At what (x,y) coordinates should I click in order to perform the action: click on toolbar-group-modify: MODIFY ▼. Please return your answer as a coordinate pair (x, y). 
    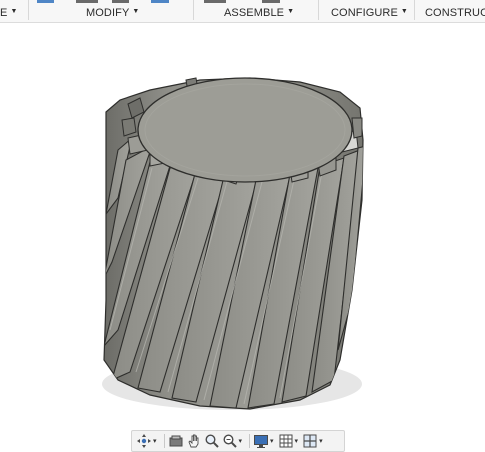
    Looking at the image, I should click on (112, 11).